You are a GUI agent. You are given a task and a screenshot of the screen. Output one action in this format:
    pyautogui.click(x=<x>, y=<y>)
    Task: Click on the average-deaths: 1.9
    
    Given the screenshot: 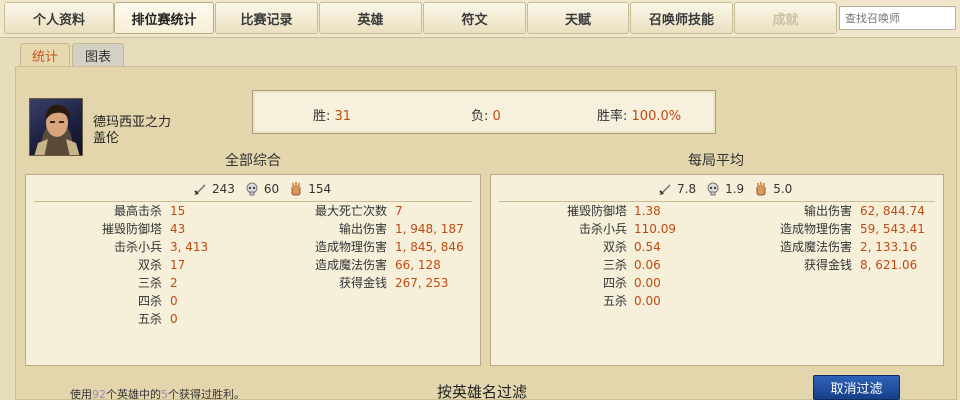 What is the action you would take?
    pyautogui.click(x=735, y=189)
    